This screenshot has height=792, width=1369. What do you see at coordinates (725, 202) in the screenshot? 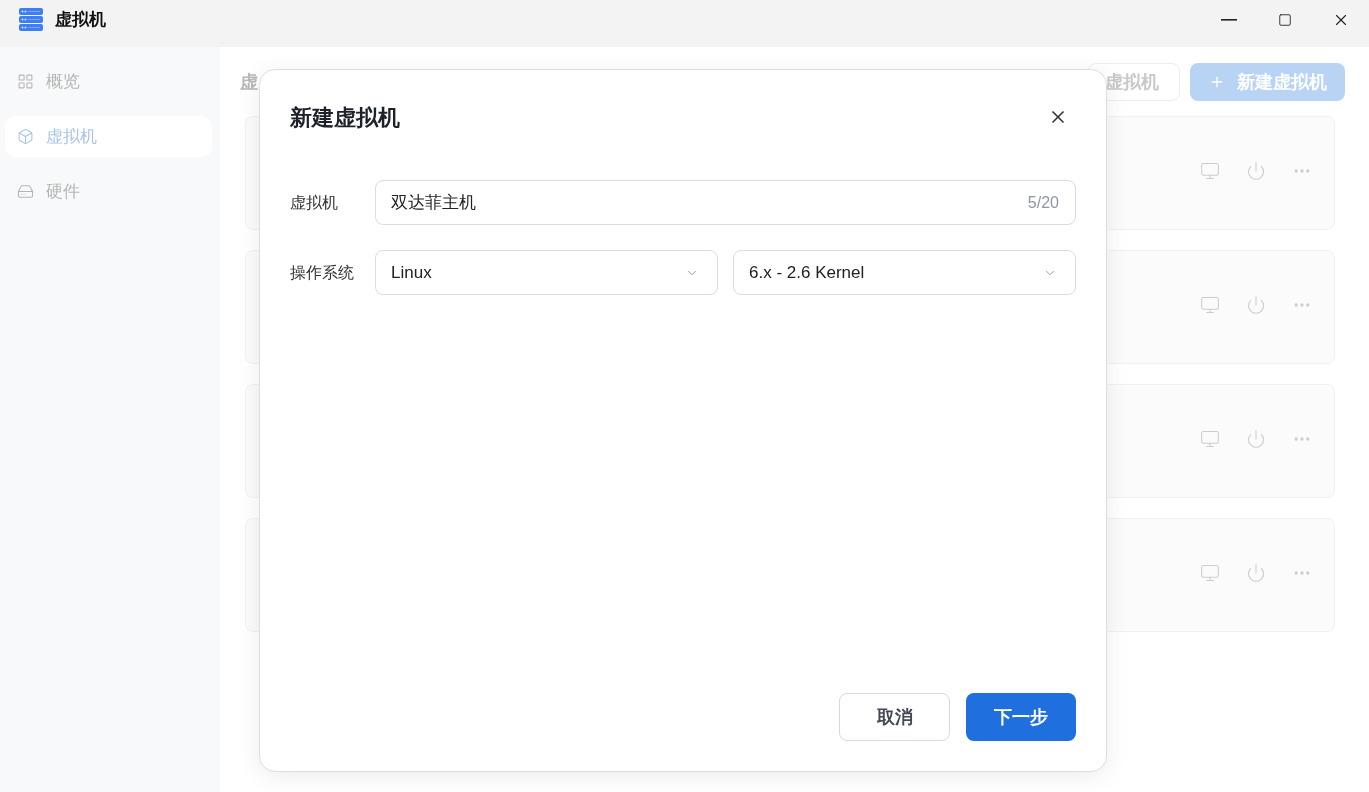
I see `name-input: 双达菲主机 5/20` at bounding box center [725, 202].